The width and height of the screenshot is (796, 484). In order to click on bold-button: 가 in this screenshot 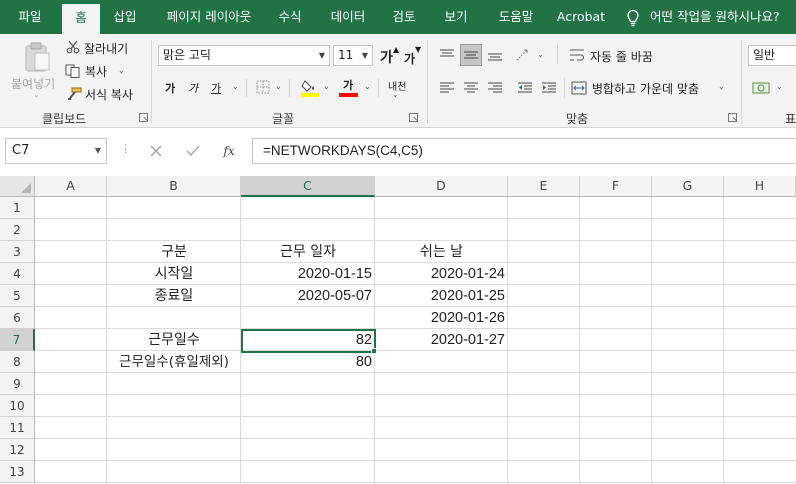, I will do `click(170, 88)`.